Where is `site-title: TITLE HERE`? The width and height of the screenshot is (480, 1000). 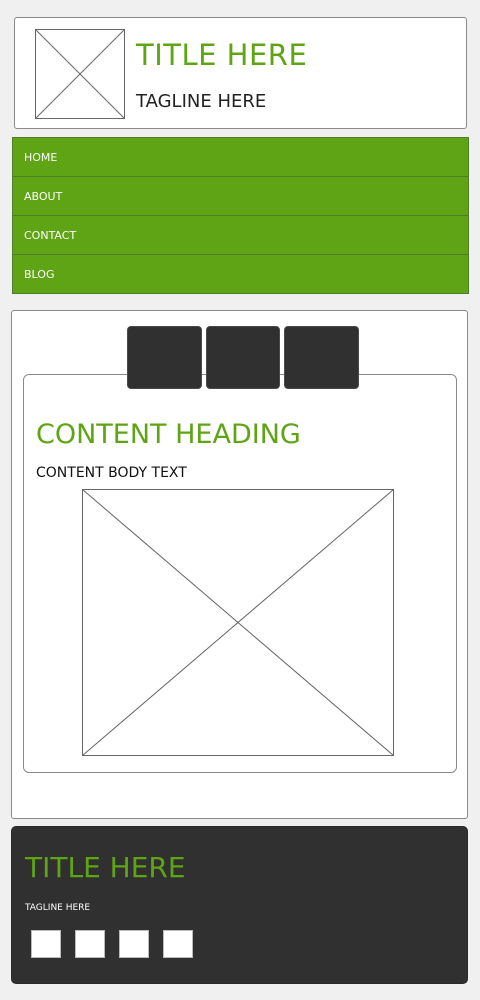
site-title: TITLE HERE is located at coordinates (222, 55).